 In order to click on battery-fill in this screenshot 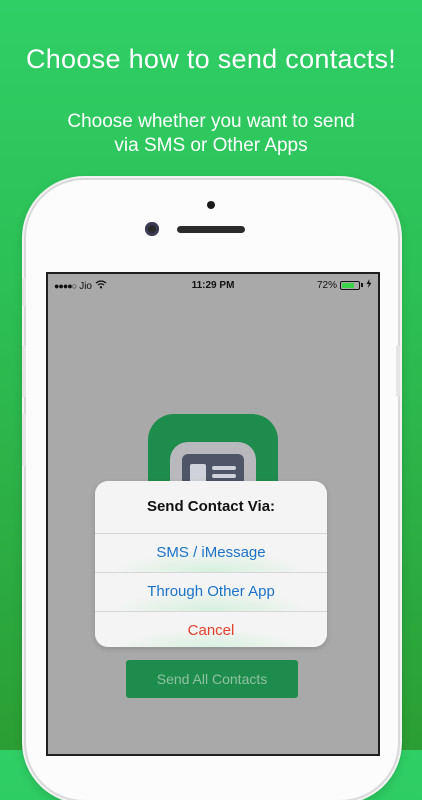, I will do `click(348, 285)`.